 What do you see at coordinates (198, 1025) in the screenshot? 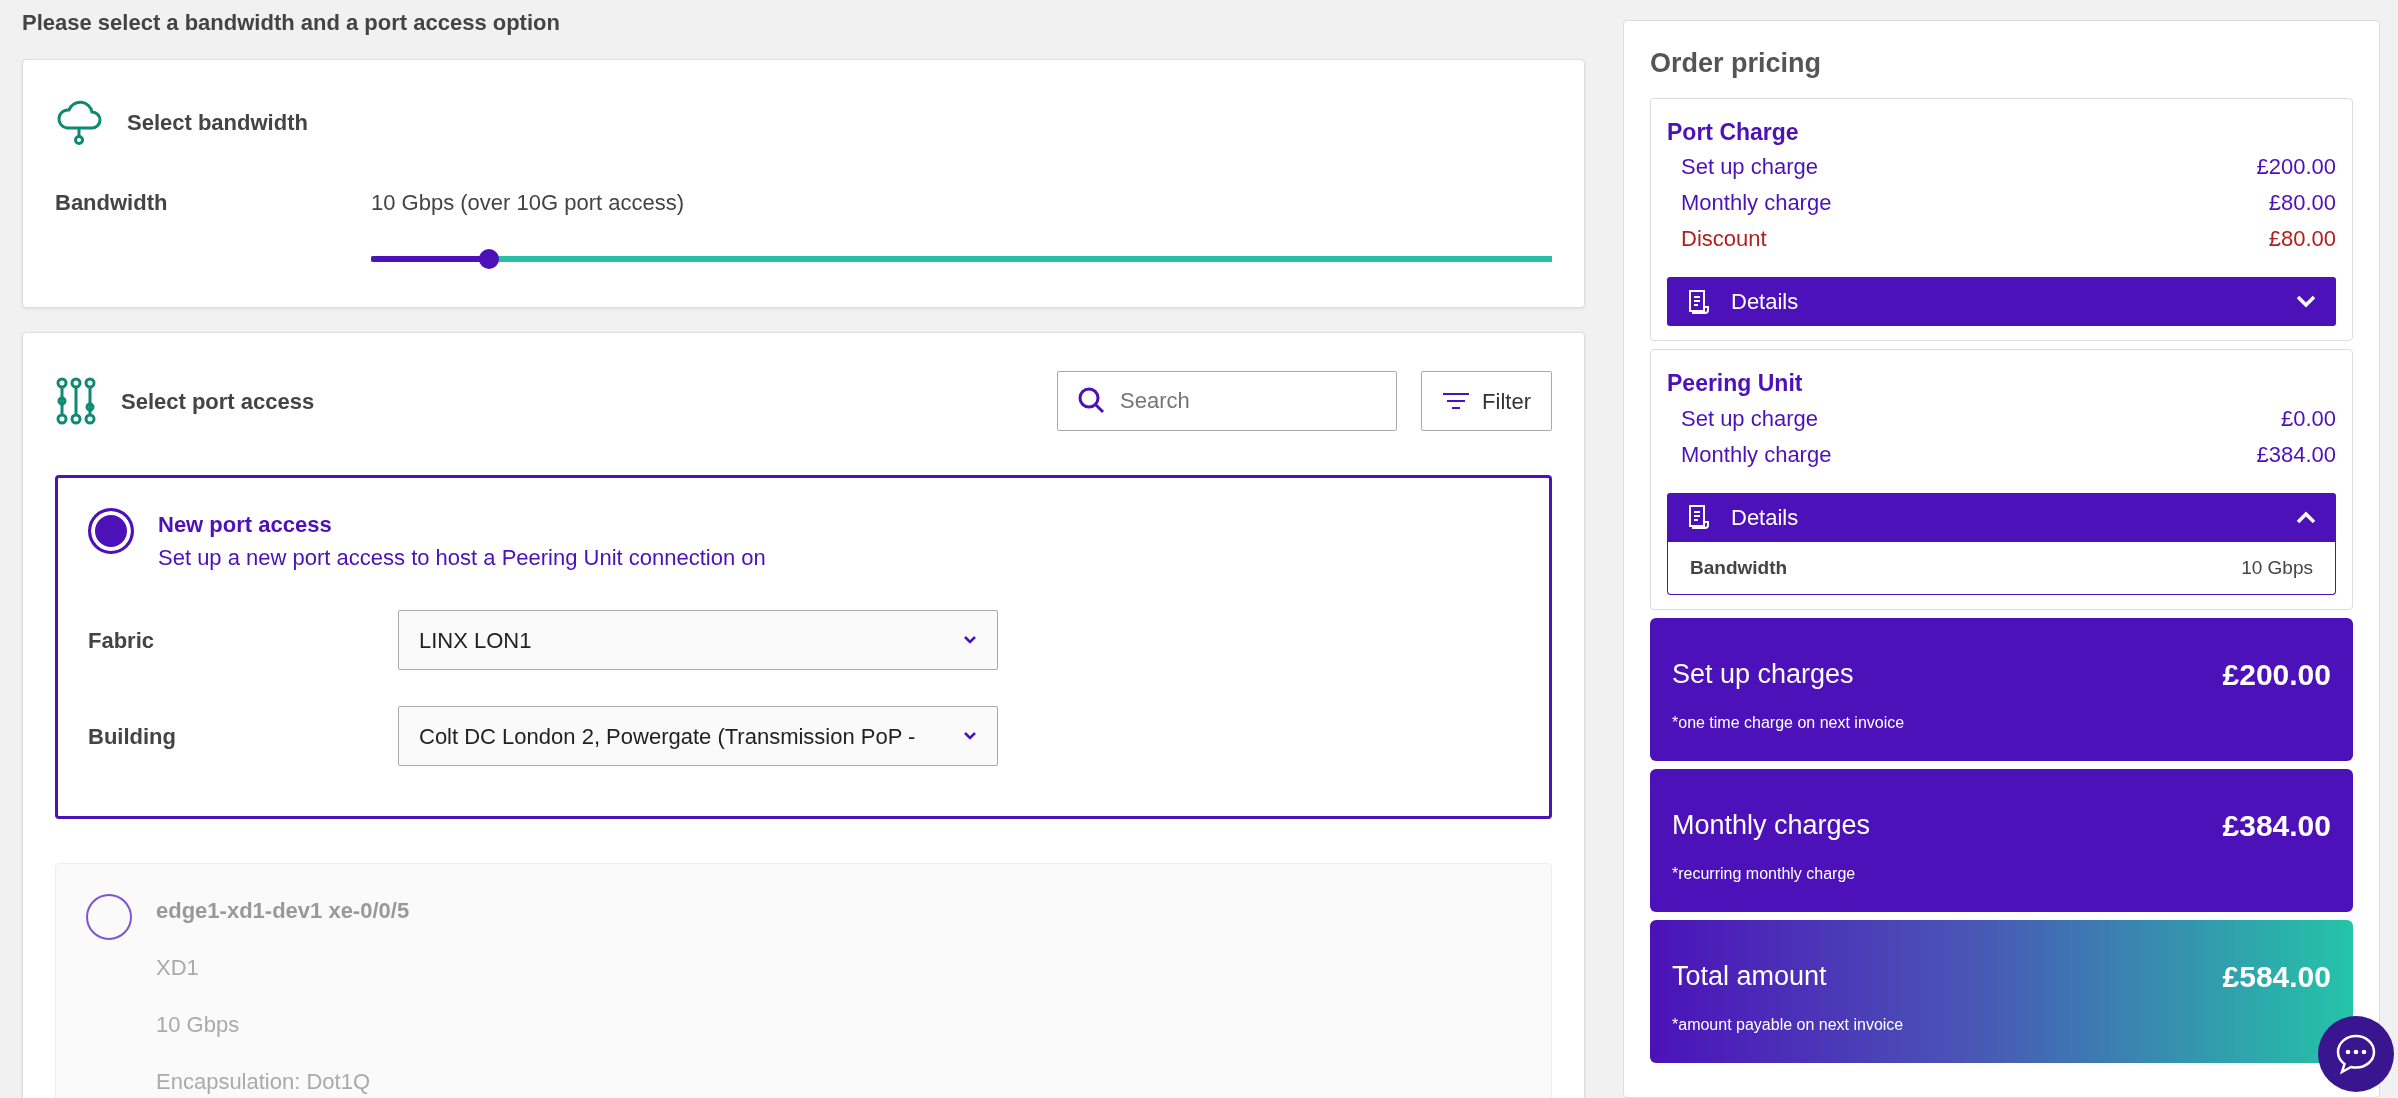
I see `option-detail: 10 Gbps` at bounding box center [198, 1025].